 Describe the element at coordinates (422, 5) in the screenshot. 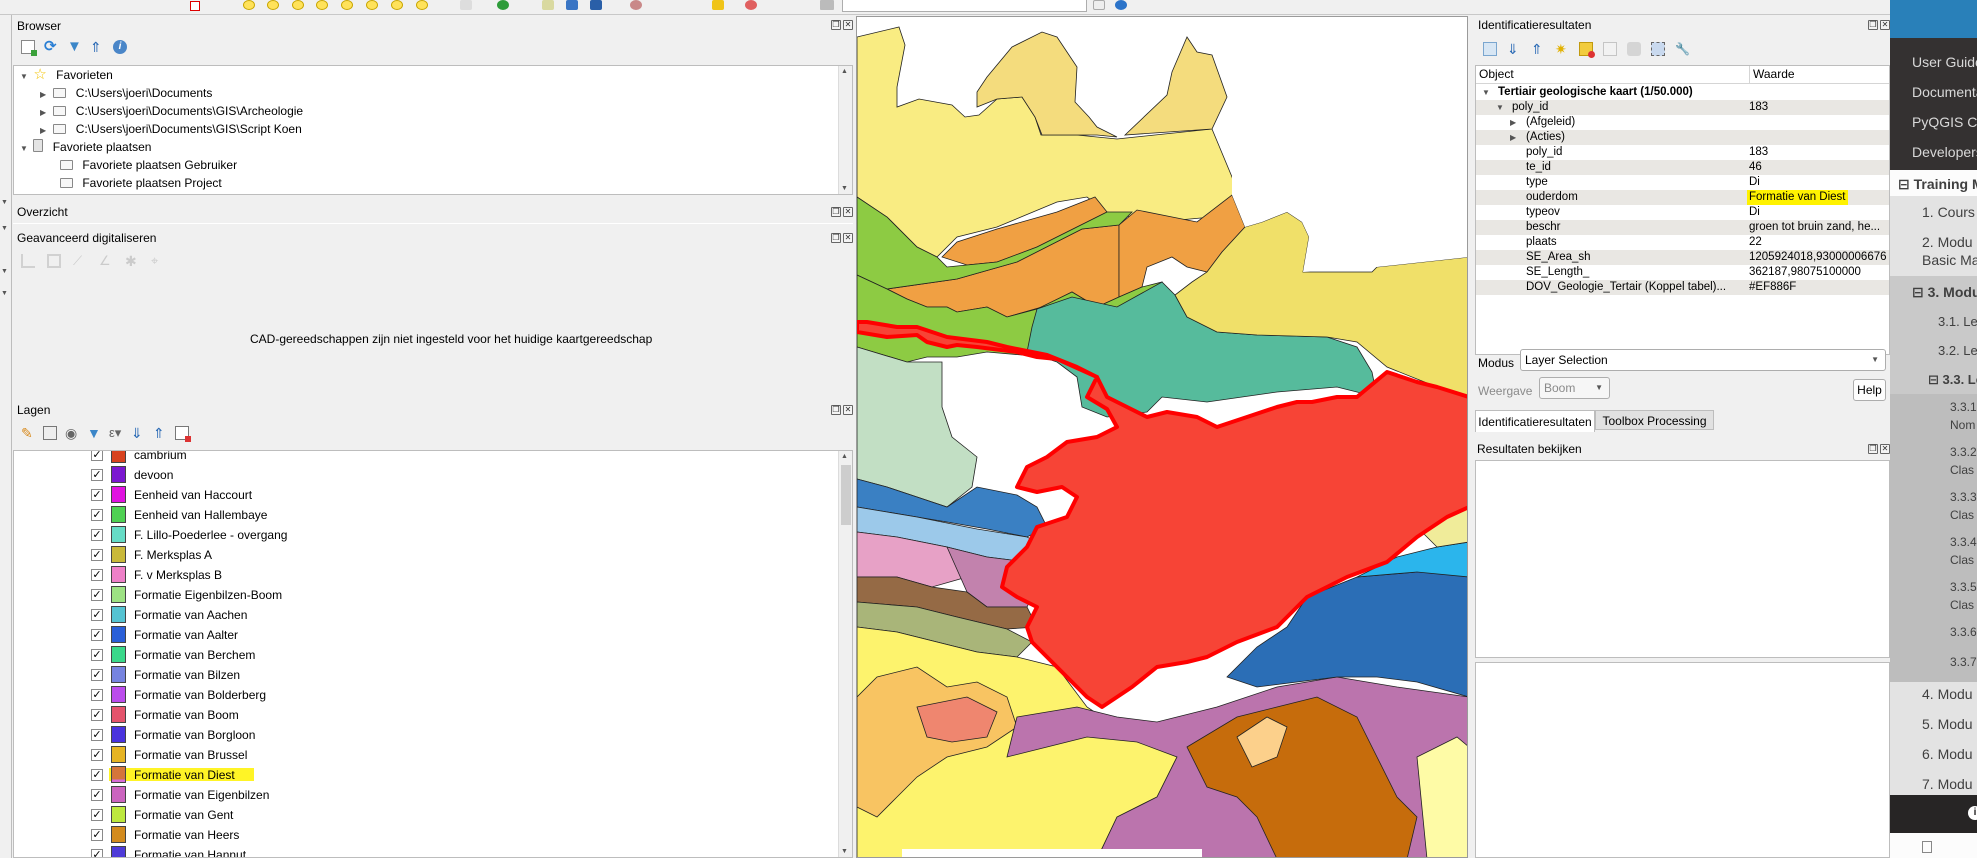

I see `html-annotation-icon` at that location.